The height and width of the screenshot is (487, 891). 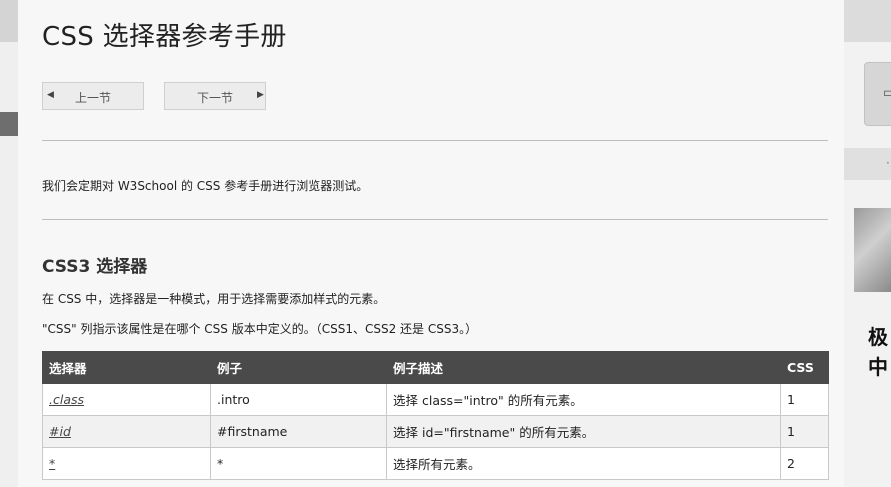 What do you see at coordinates (66, 399) in the screenshot?
I see `selector-link: .class` at bounding box center [66, 399].